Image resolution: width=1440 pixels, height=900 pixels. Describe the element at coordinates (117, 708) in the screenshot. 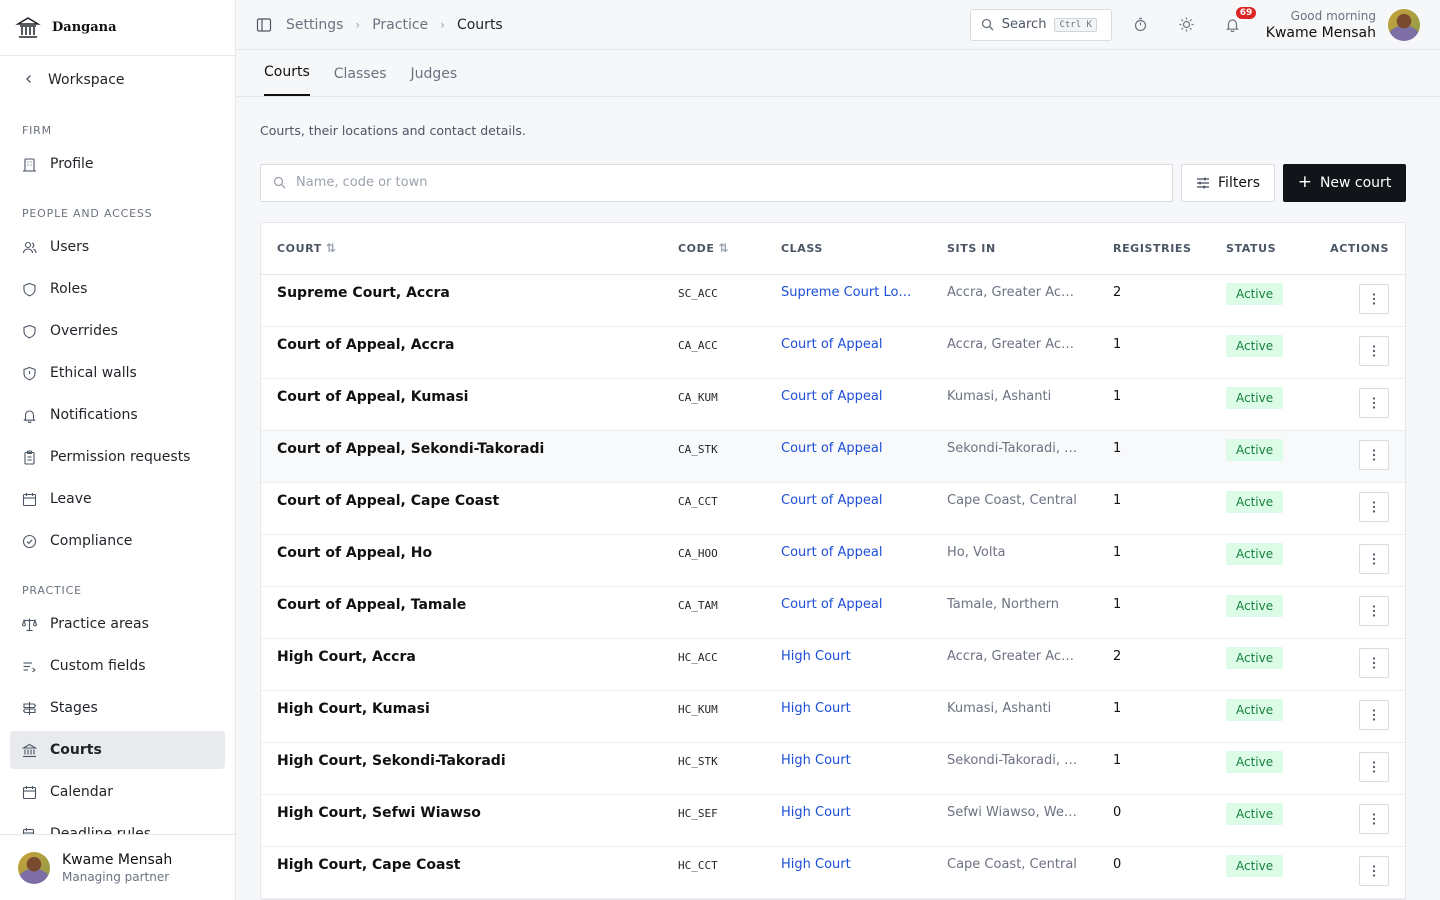

I see `sidebar-item-stages: Stages` at that location.